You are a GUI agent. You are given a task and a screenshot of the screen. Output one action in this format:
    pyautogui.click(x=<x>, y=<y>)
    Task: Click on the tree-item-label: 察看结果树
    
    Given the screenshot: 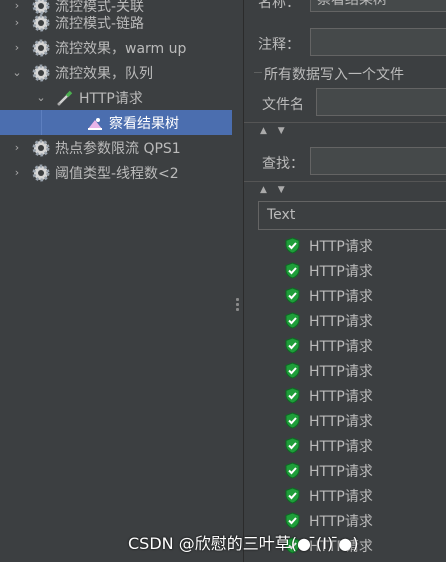 What is the action you would take?
    pyautogui.click(x=144, y=123)
    